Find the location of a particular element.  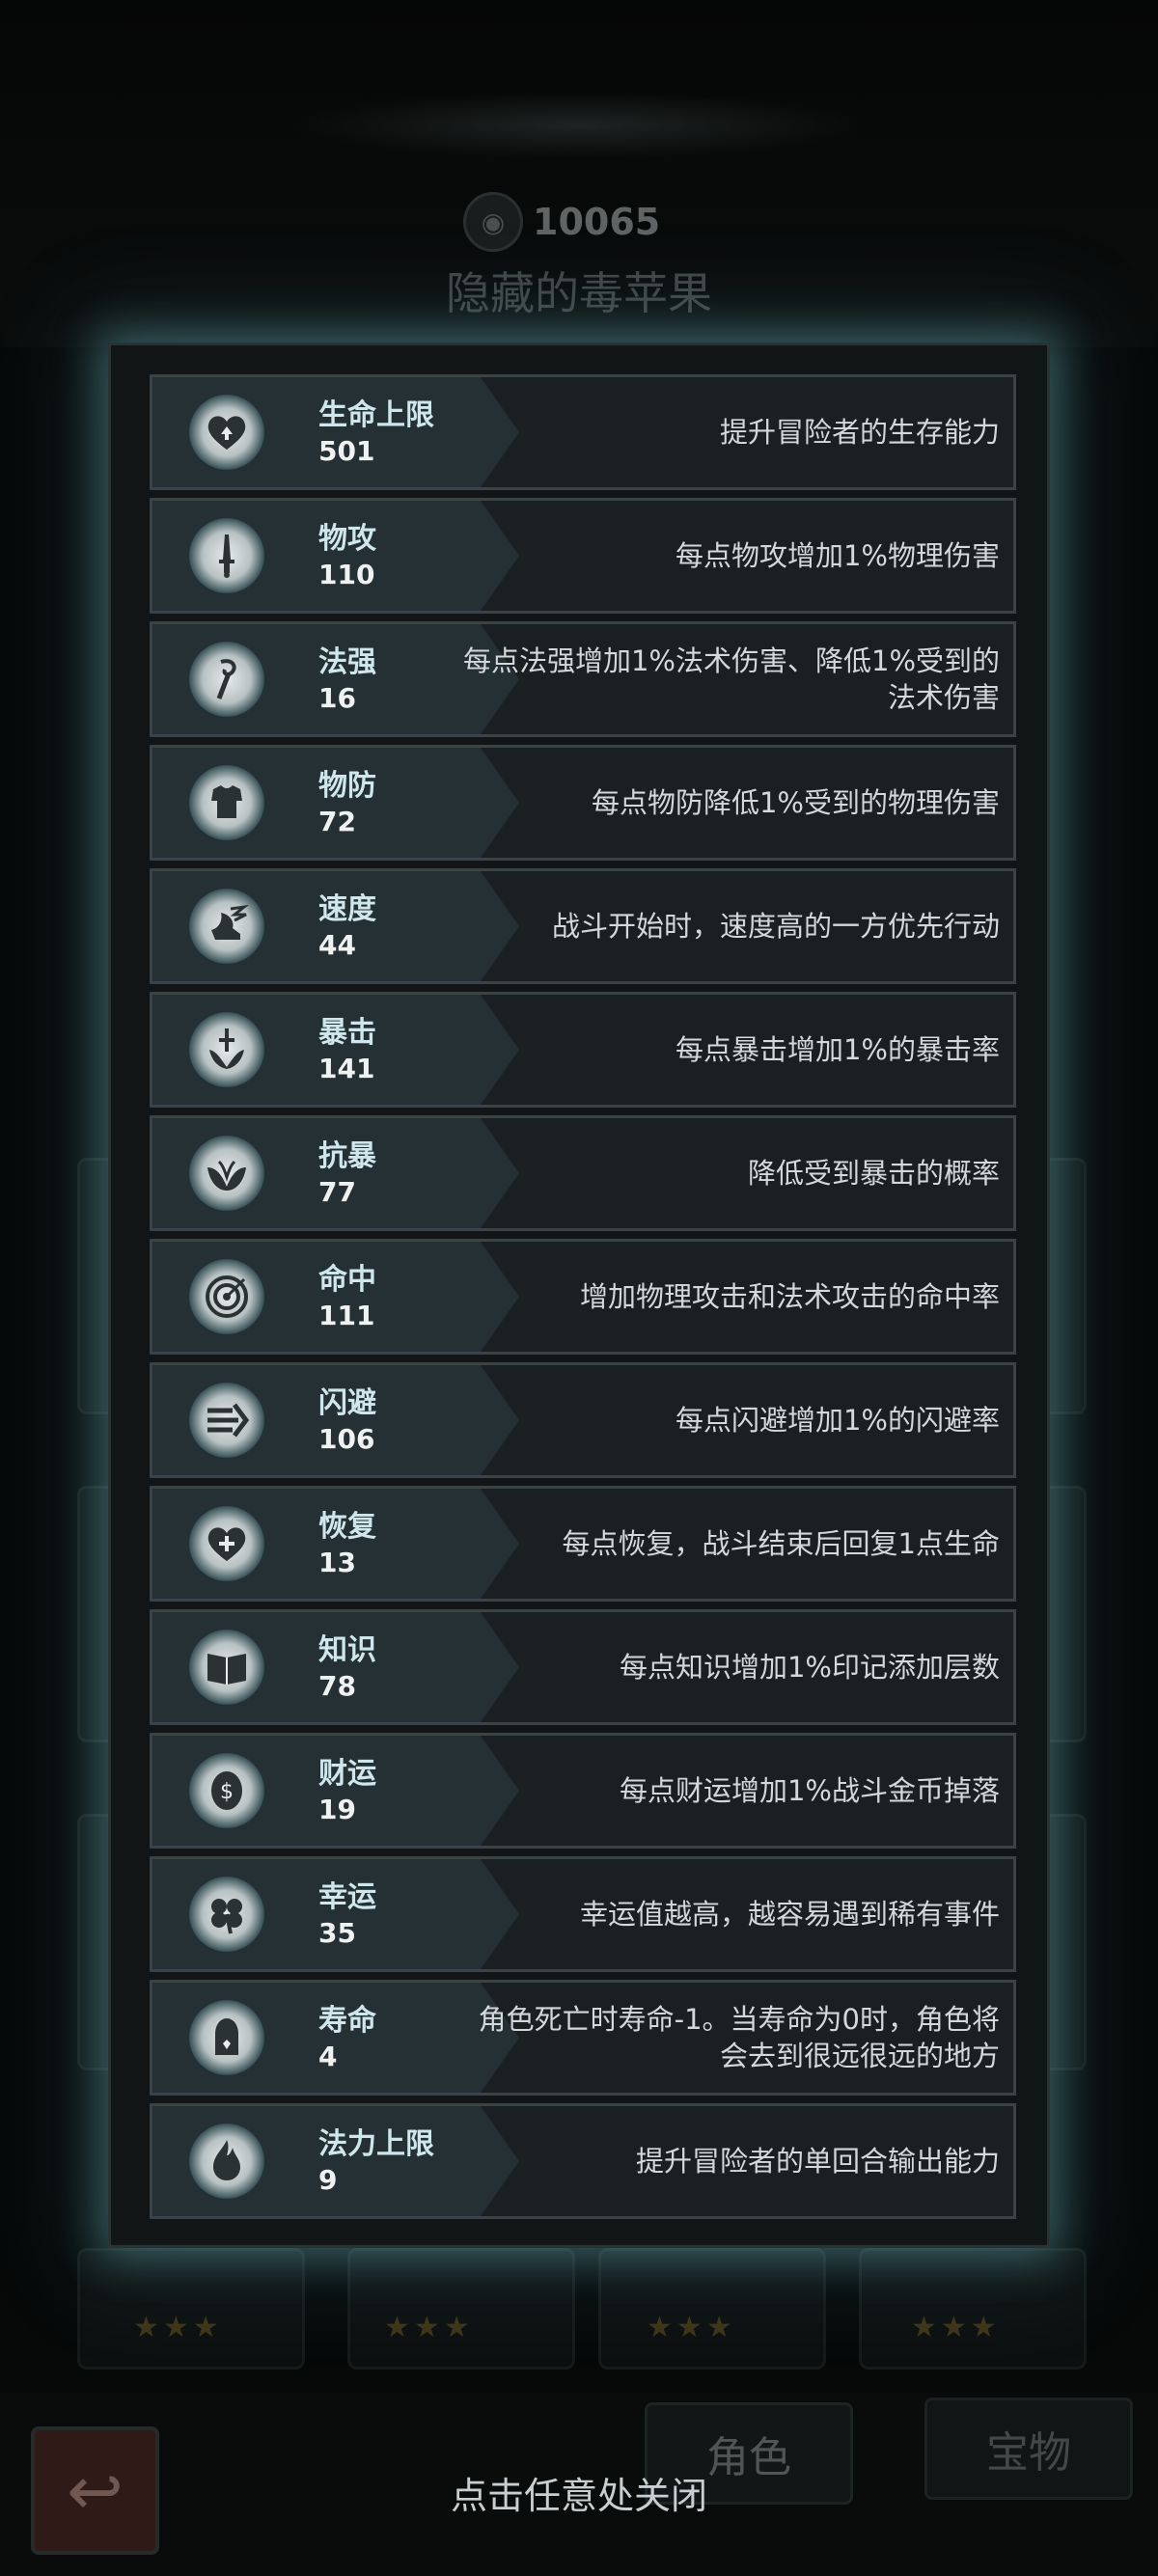

stat-description: 提升冒险者的生存能力 is located at coordinates (859, 433).